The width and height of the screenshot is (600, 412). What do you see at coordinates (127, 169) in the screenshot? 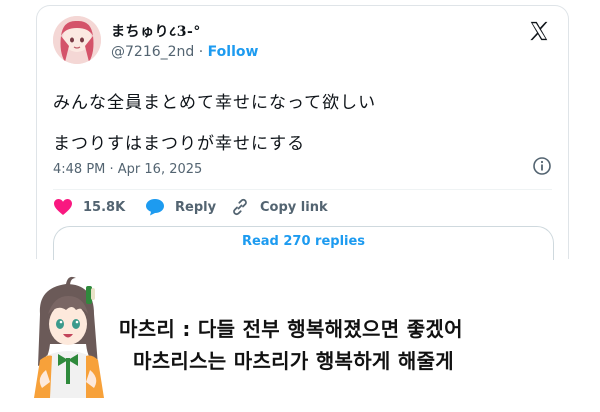
I see `tweet-timestamp: 4:48 PM · Apr 16, 2025` at bounding box center [127, 169].